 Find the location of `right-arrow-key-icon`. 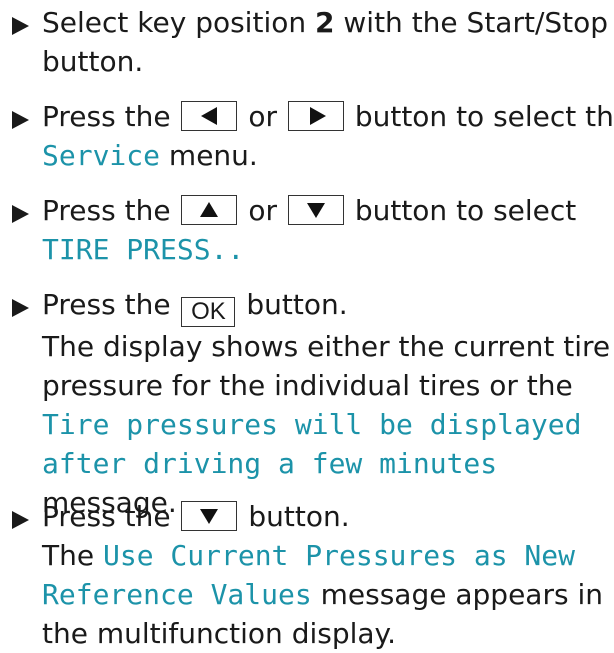

right-arrow-key-icon is located at coordinates (315, 116).